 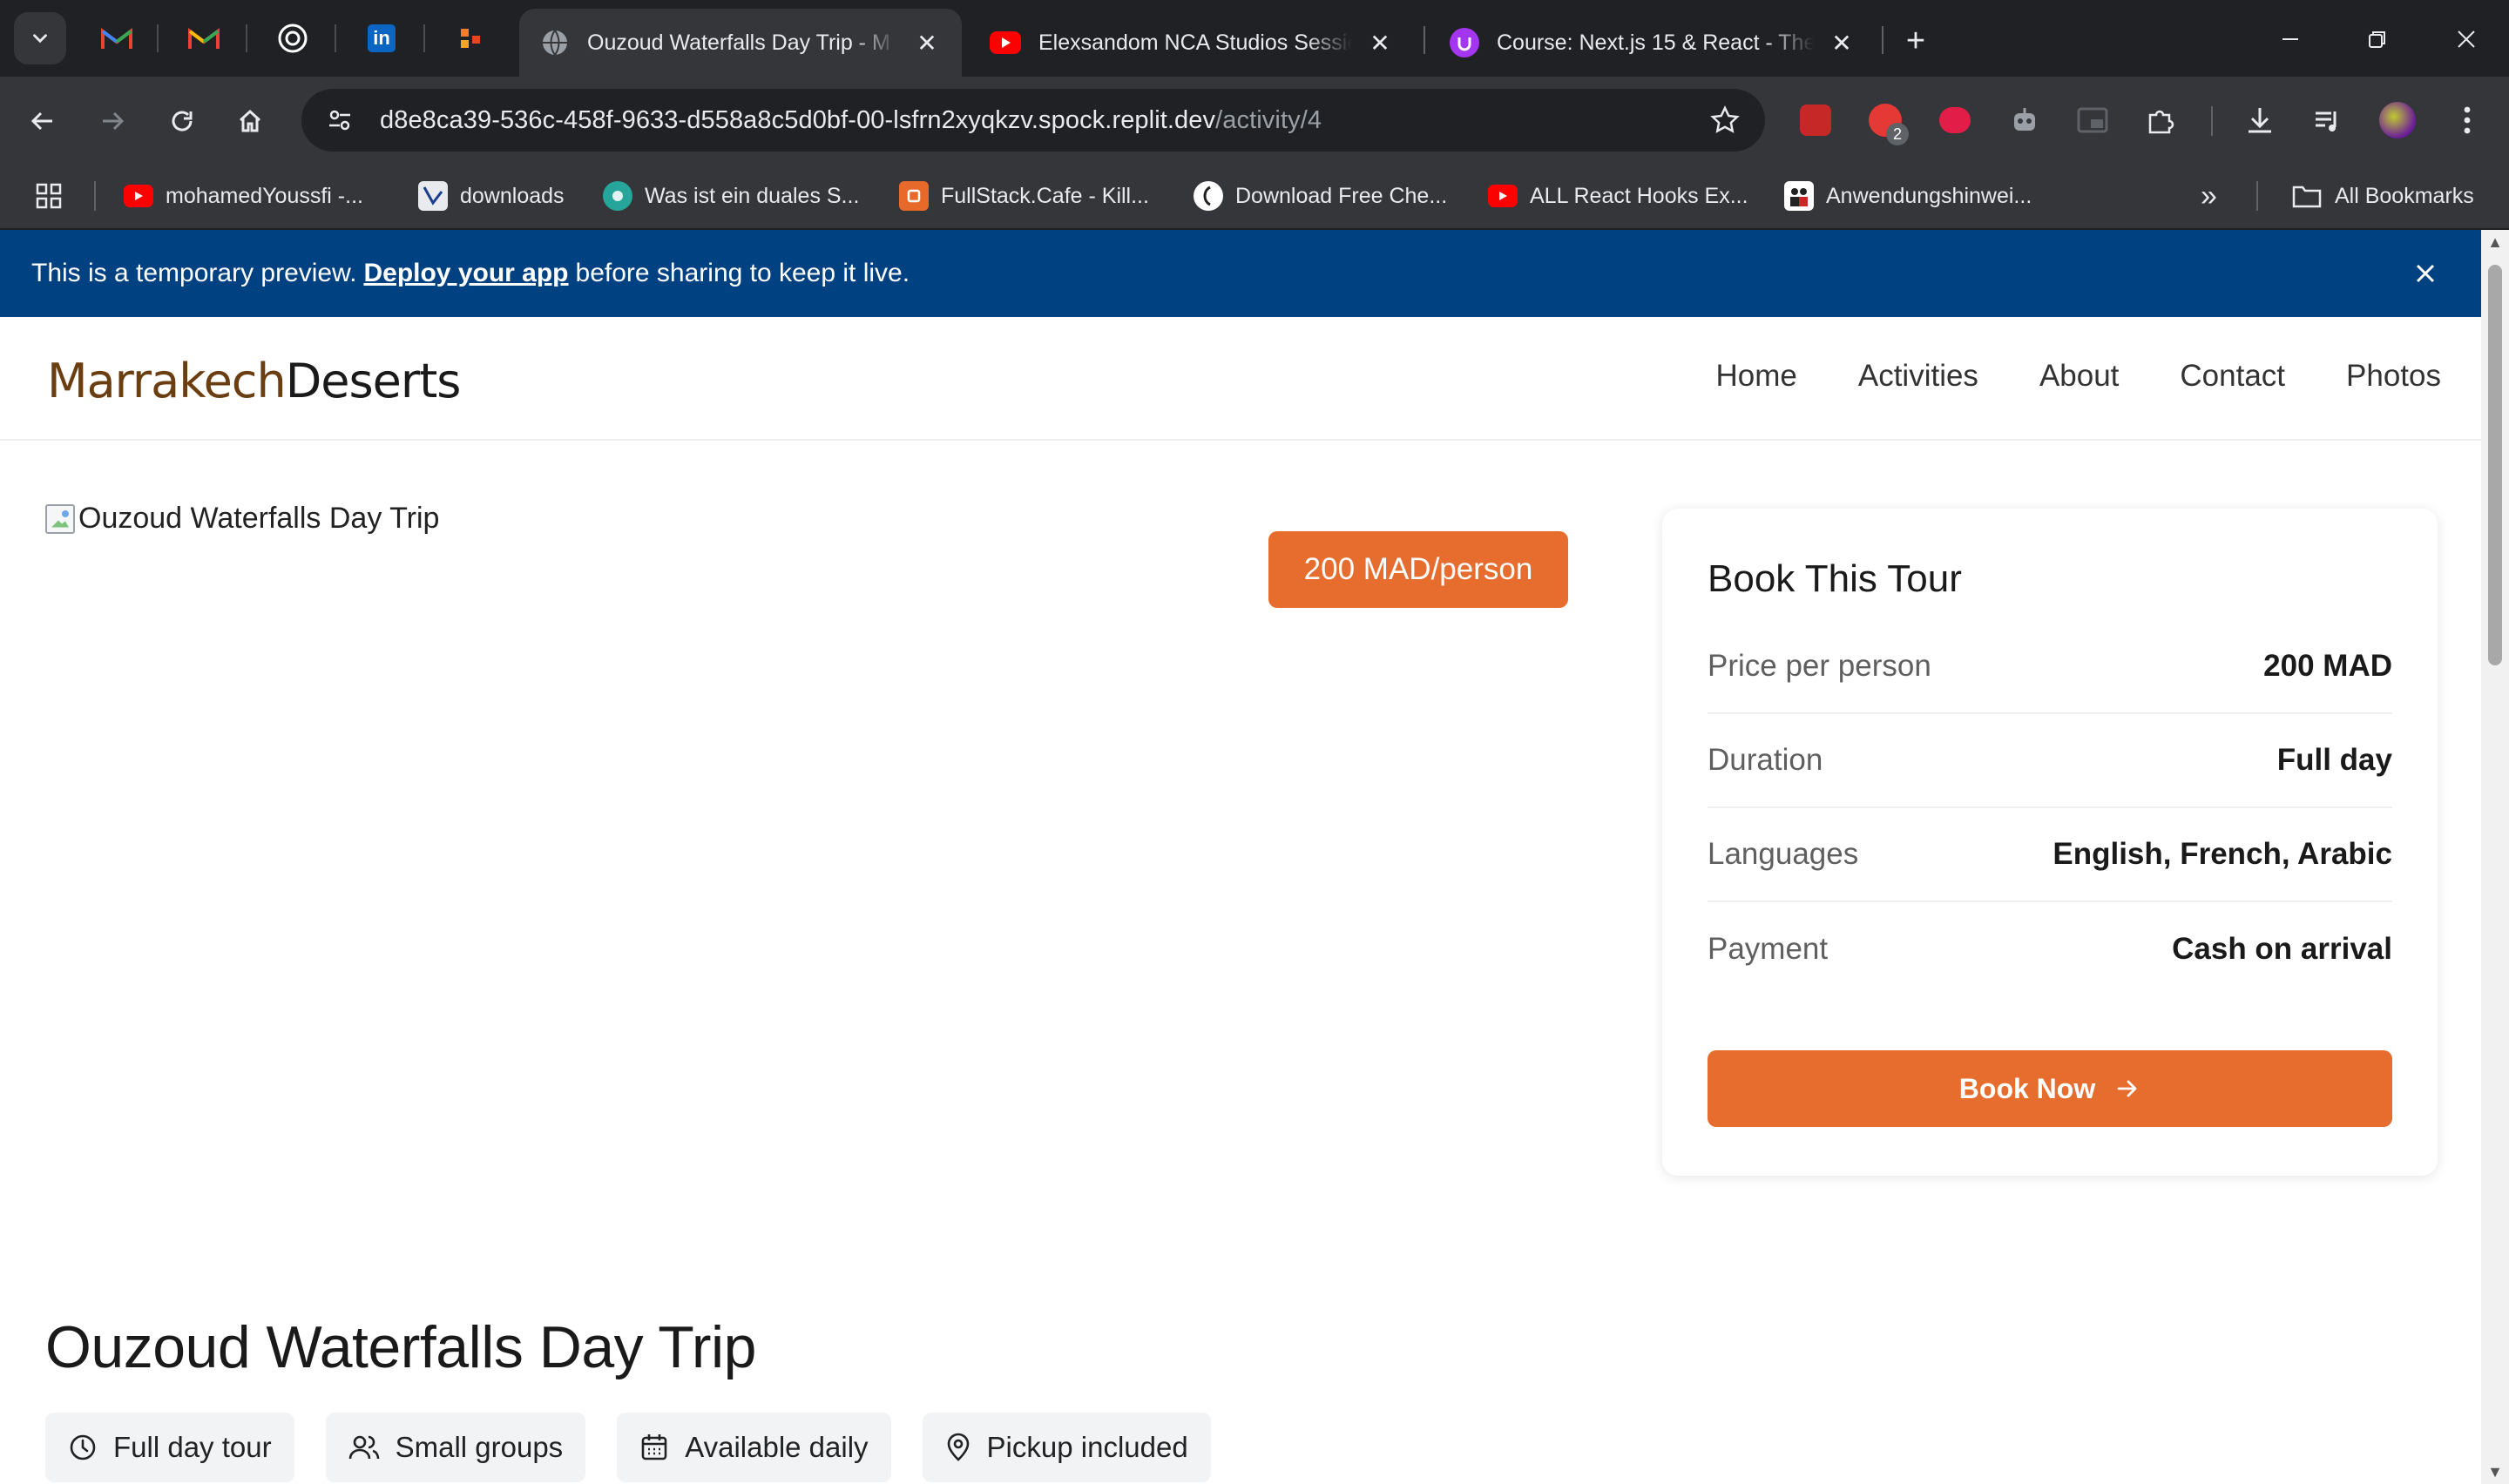 What do you see at coordinates (2495, 1472) in the screenshot?
I see `scroll-down-arrow-icon: ▼` at bounding box center [2495, 1472].